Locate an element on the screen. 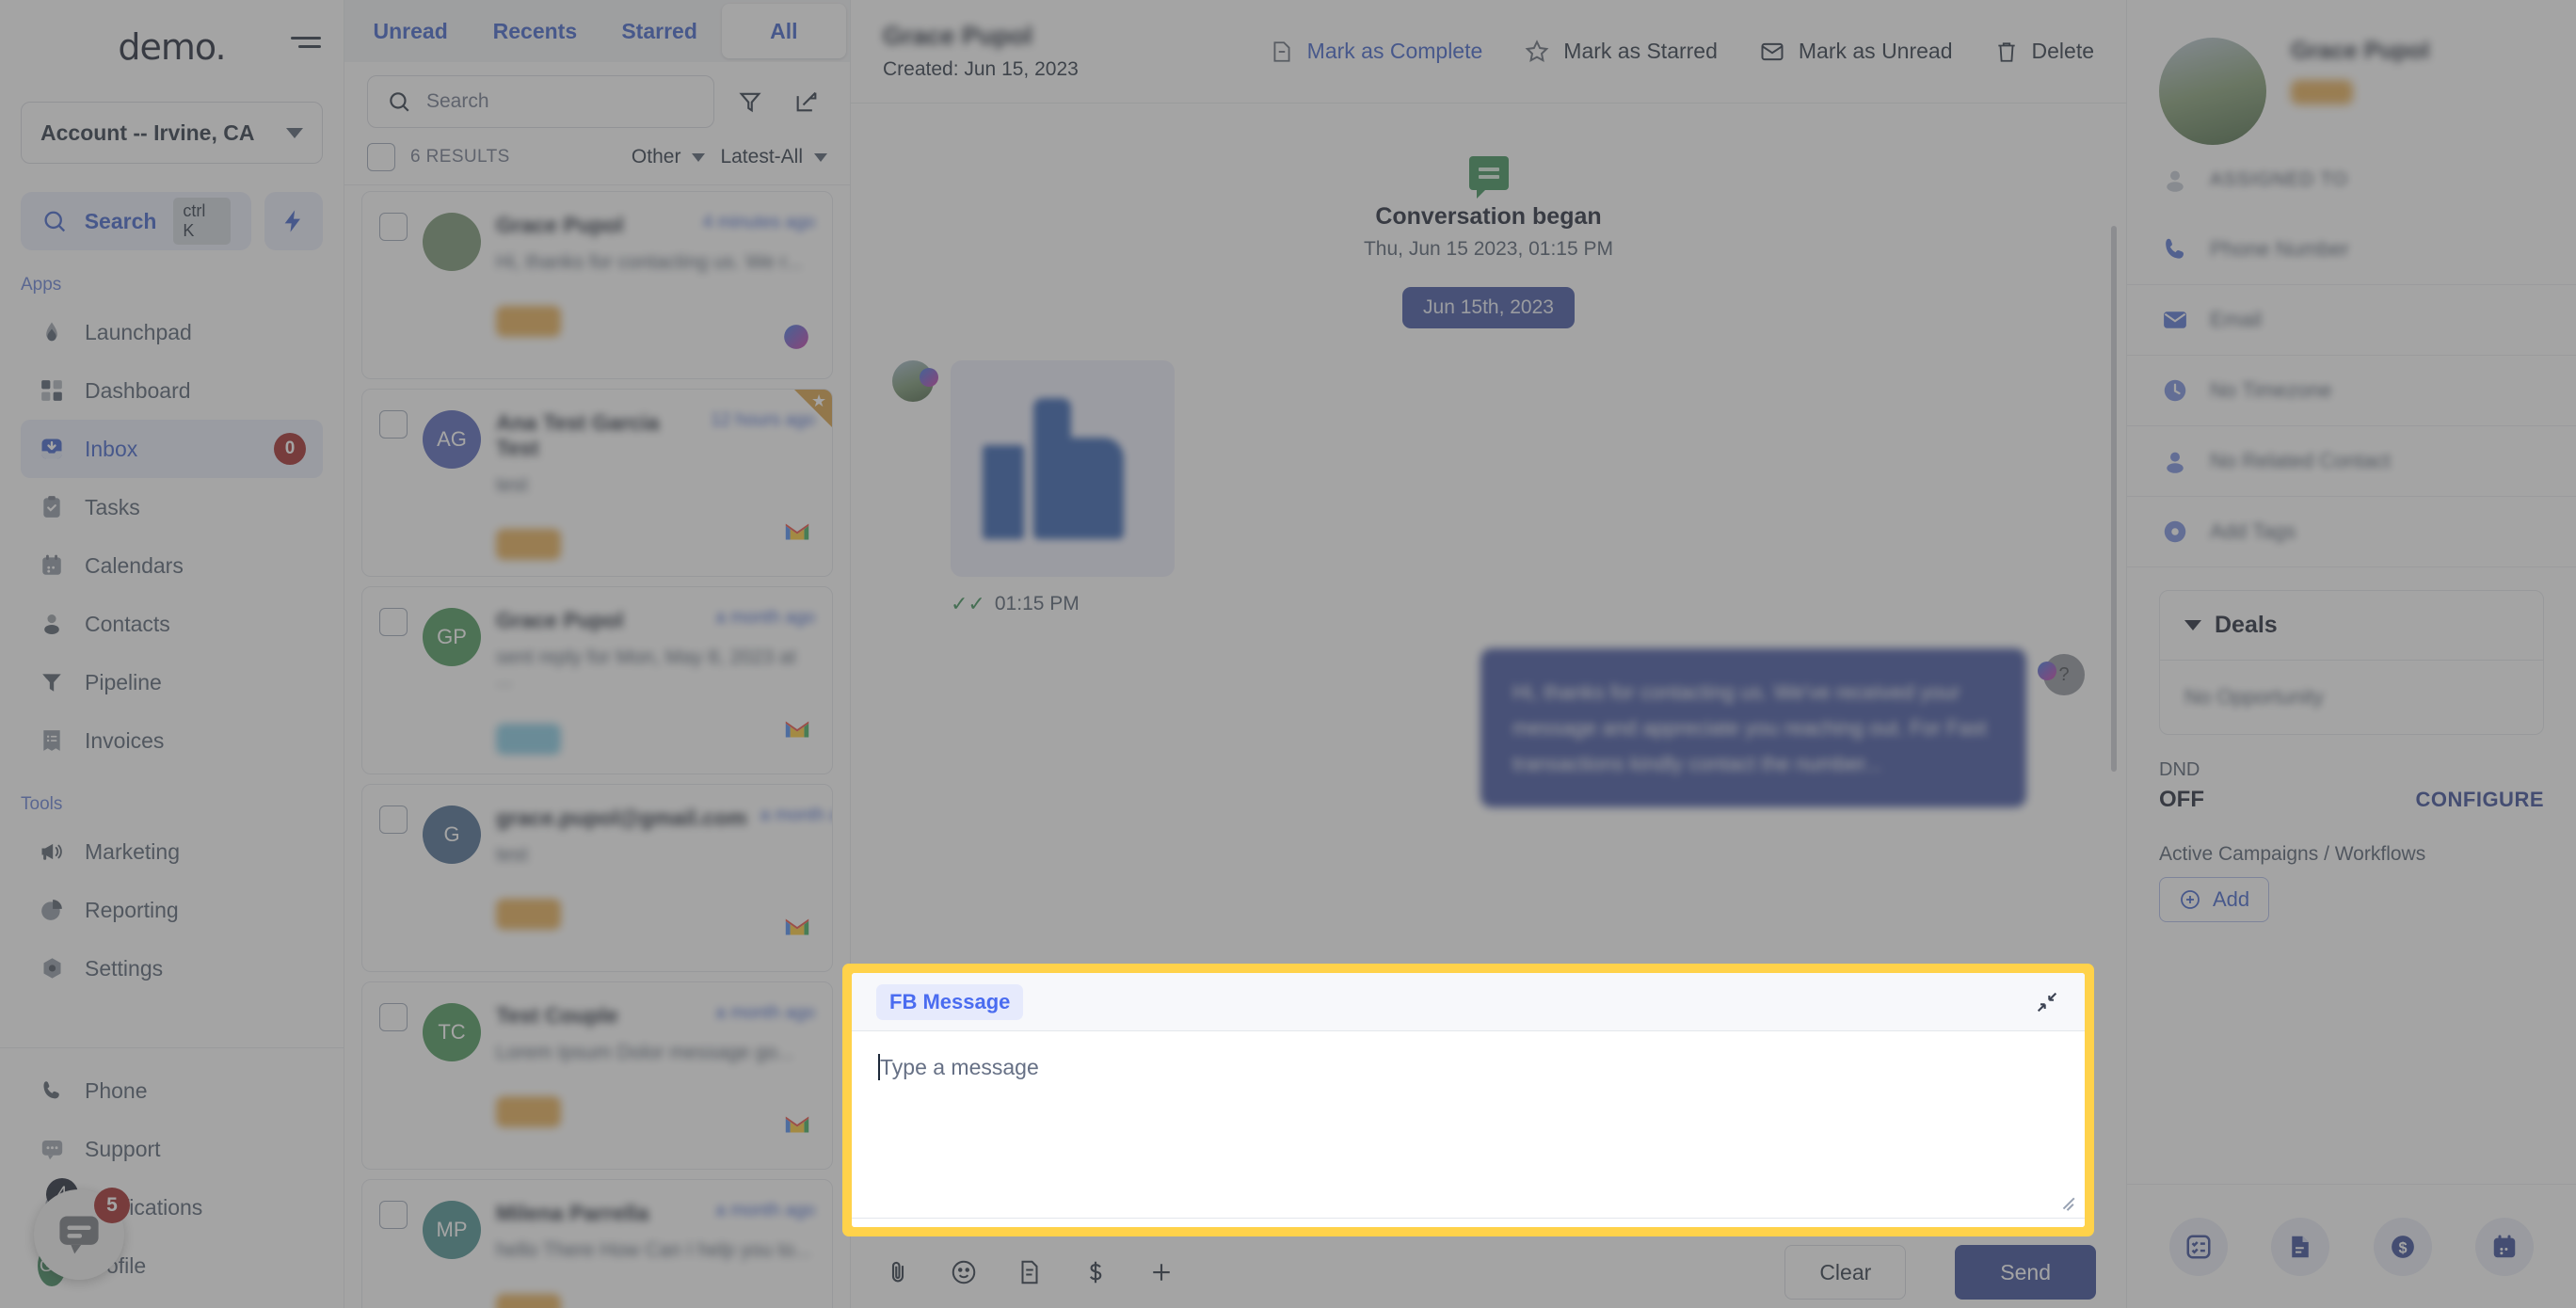 This screenshot has height=1308, width=2576. timezone-value: No Timezone is located at coordinates (2271, 390).